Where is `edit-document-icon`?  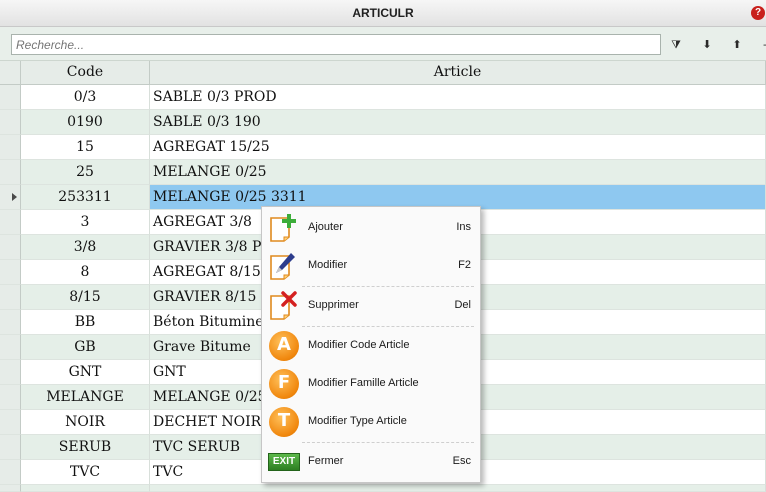
edit-document-icon is located at coordinates (282, 266).